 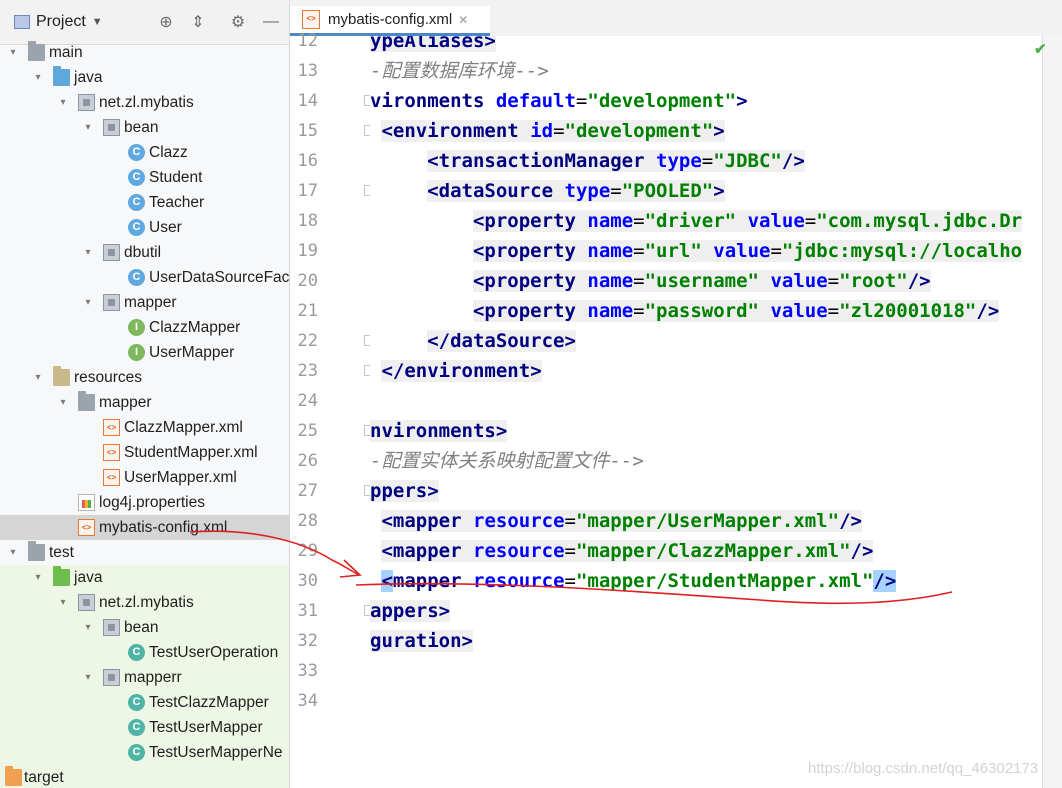 I want to click on line-number: 19, so click(x=307, y=251).